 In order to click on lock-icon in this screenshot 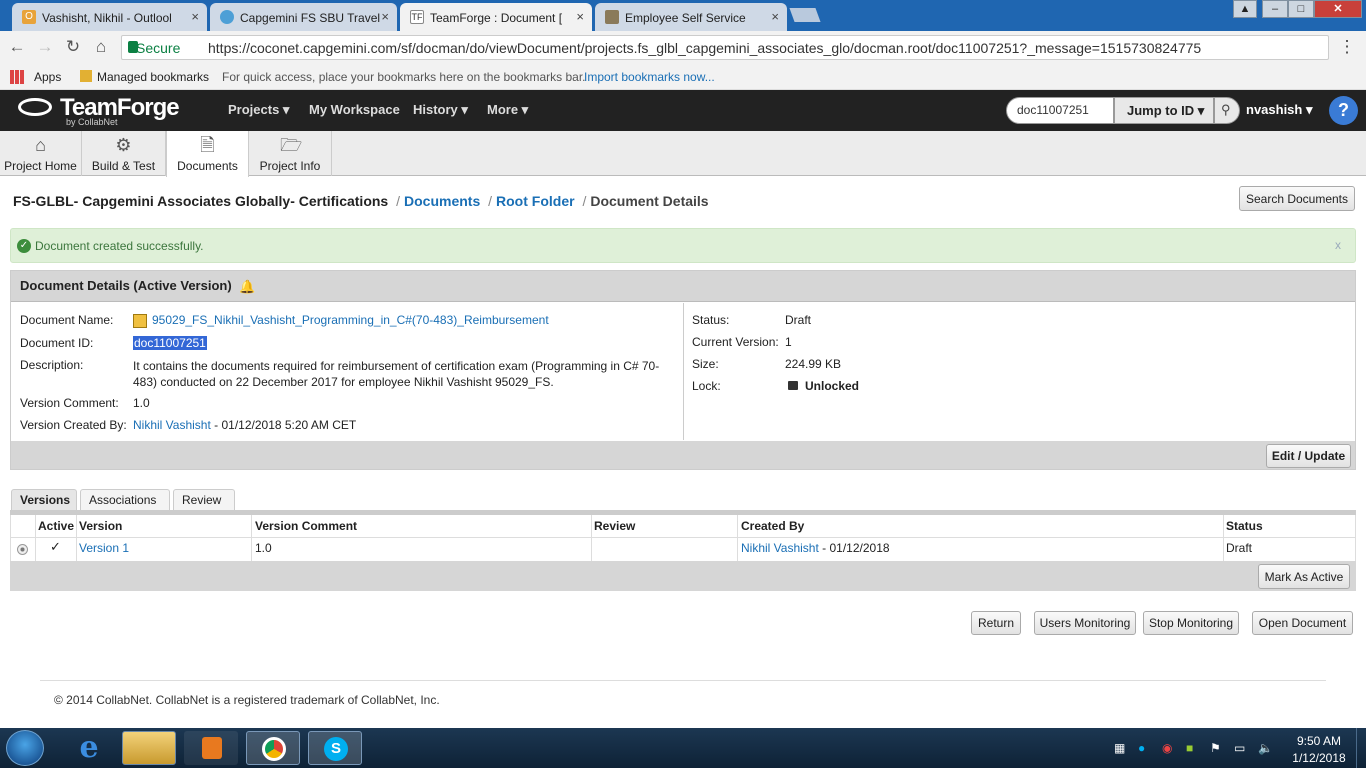, I will do `click(793, 385)`.